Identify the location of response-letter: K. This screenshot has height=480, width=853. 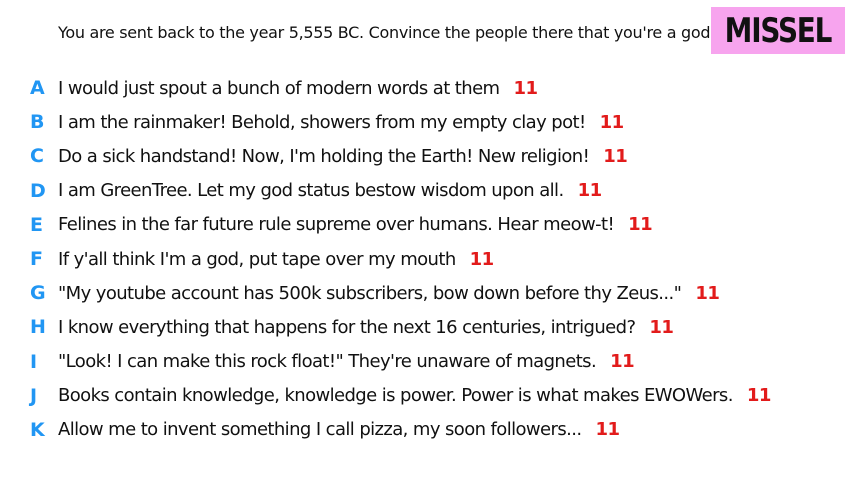
(37, 429).